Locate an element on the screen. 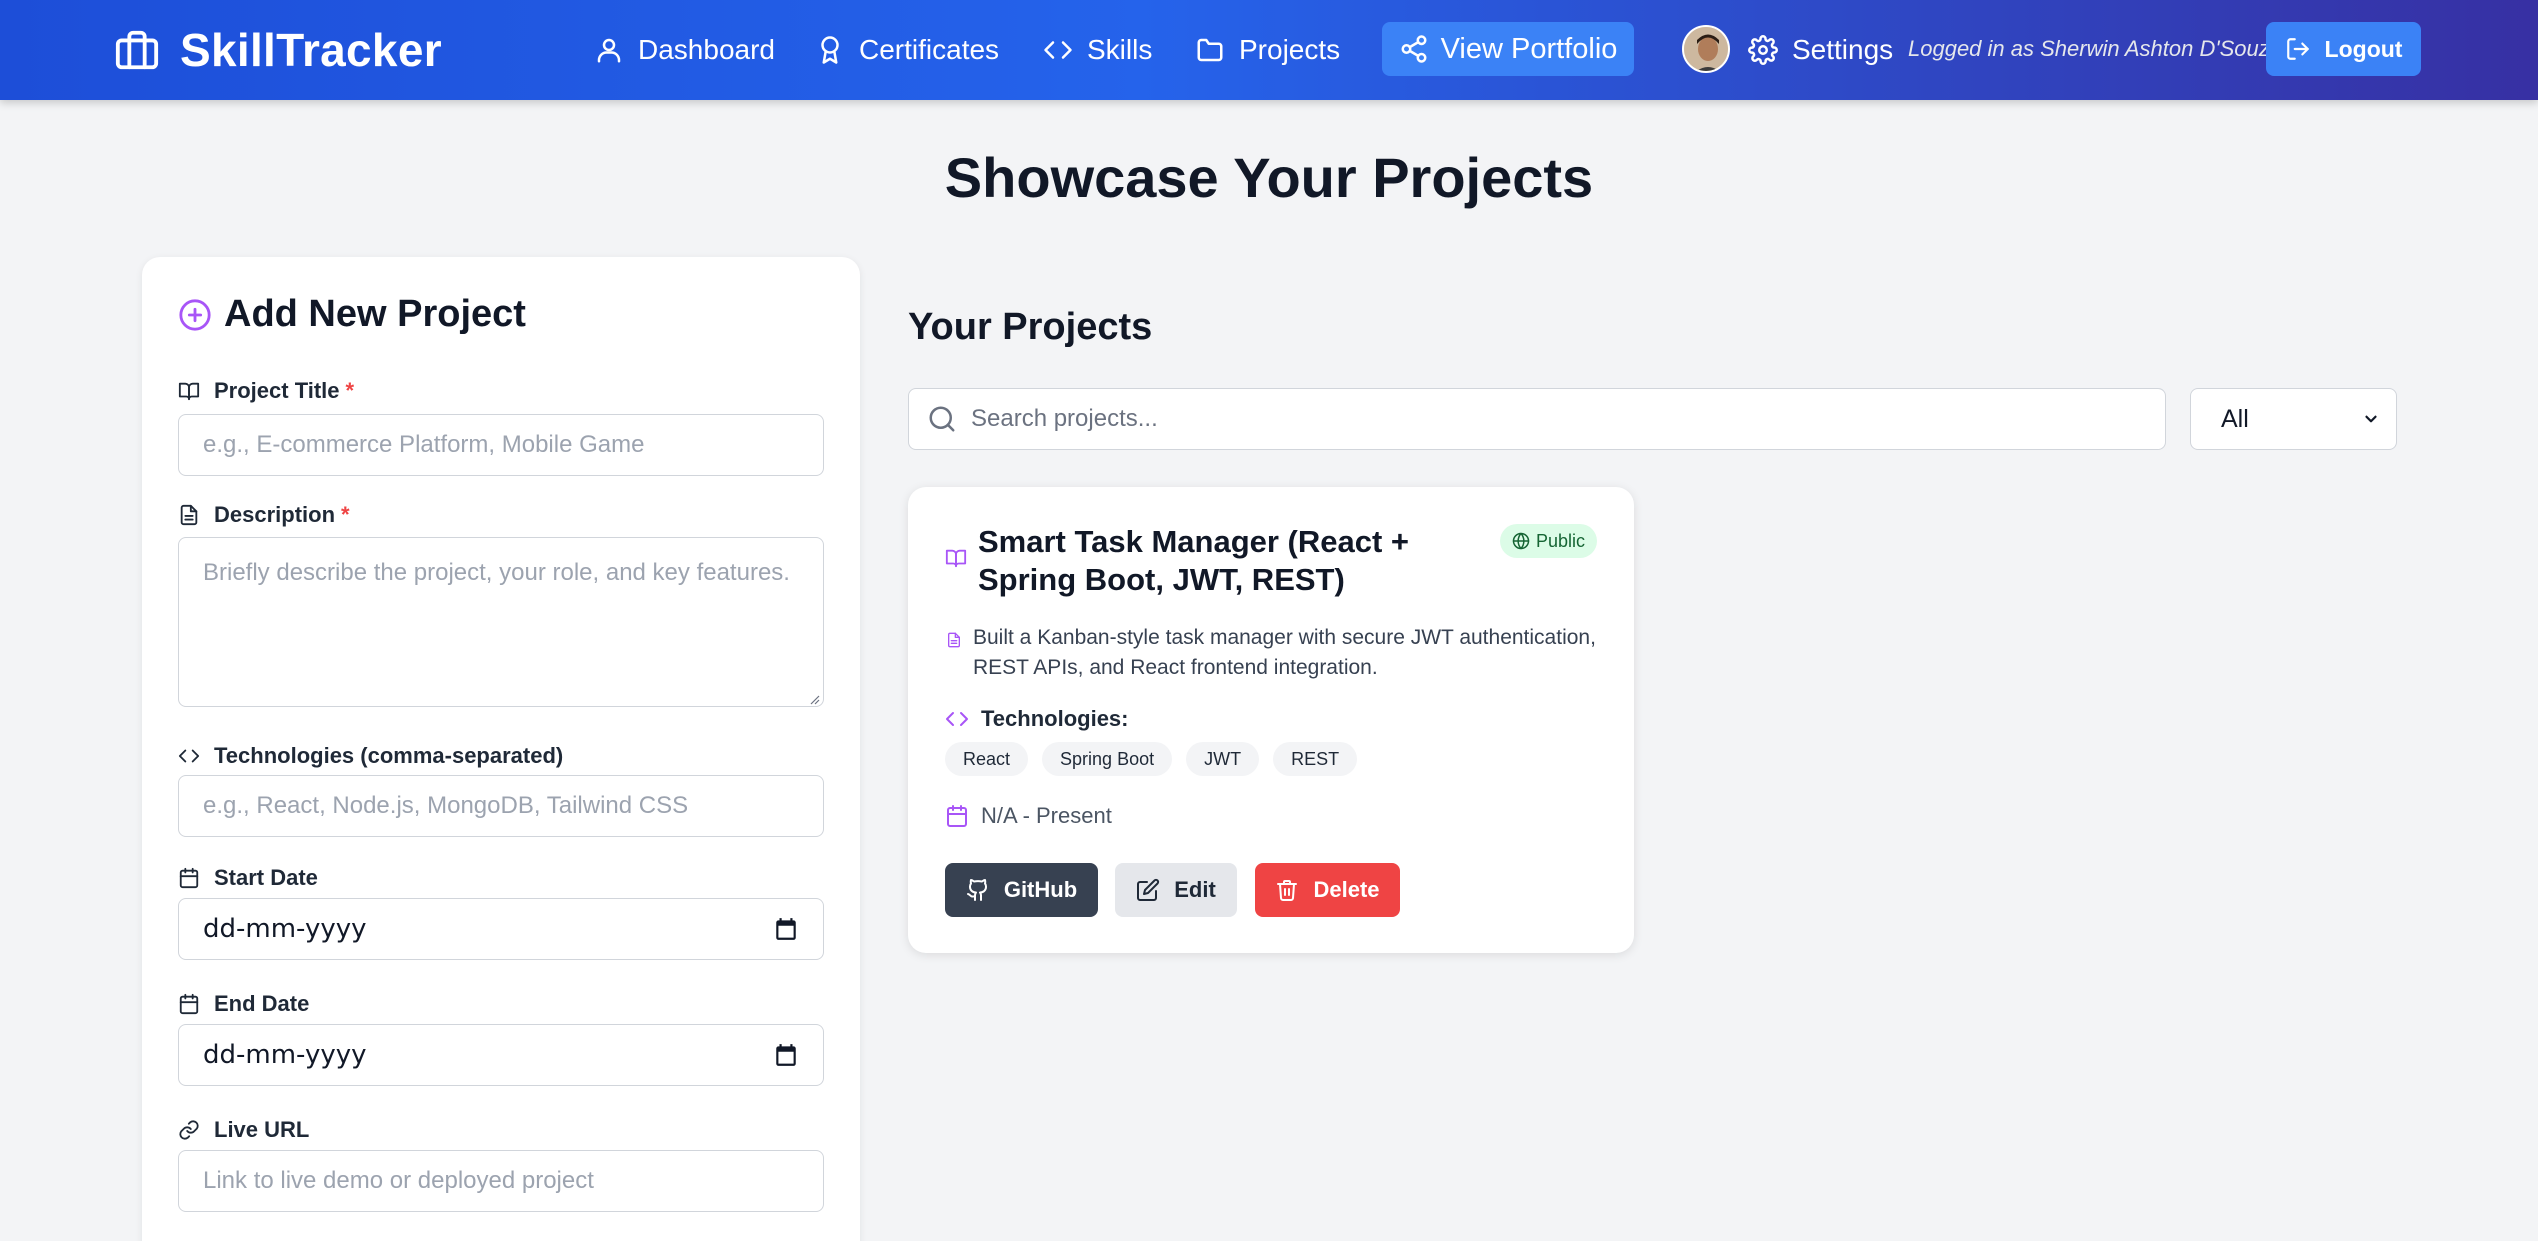 The height and width of the screenshot is (1241, 2538). form-heading: Add New Project is located at coordinates (352, 314).